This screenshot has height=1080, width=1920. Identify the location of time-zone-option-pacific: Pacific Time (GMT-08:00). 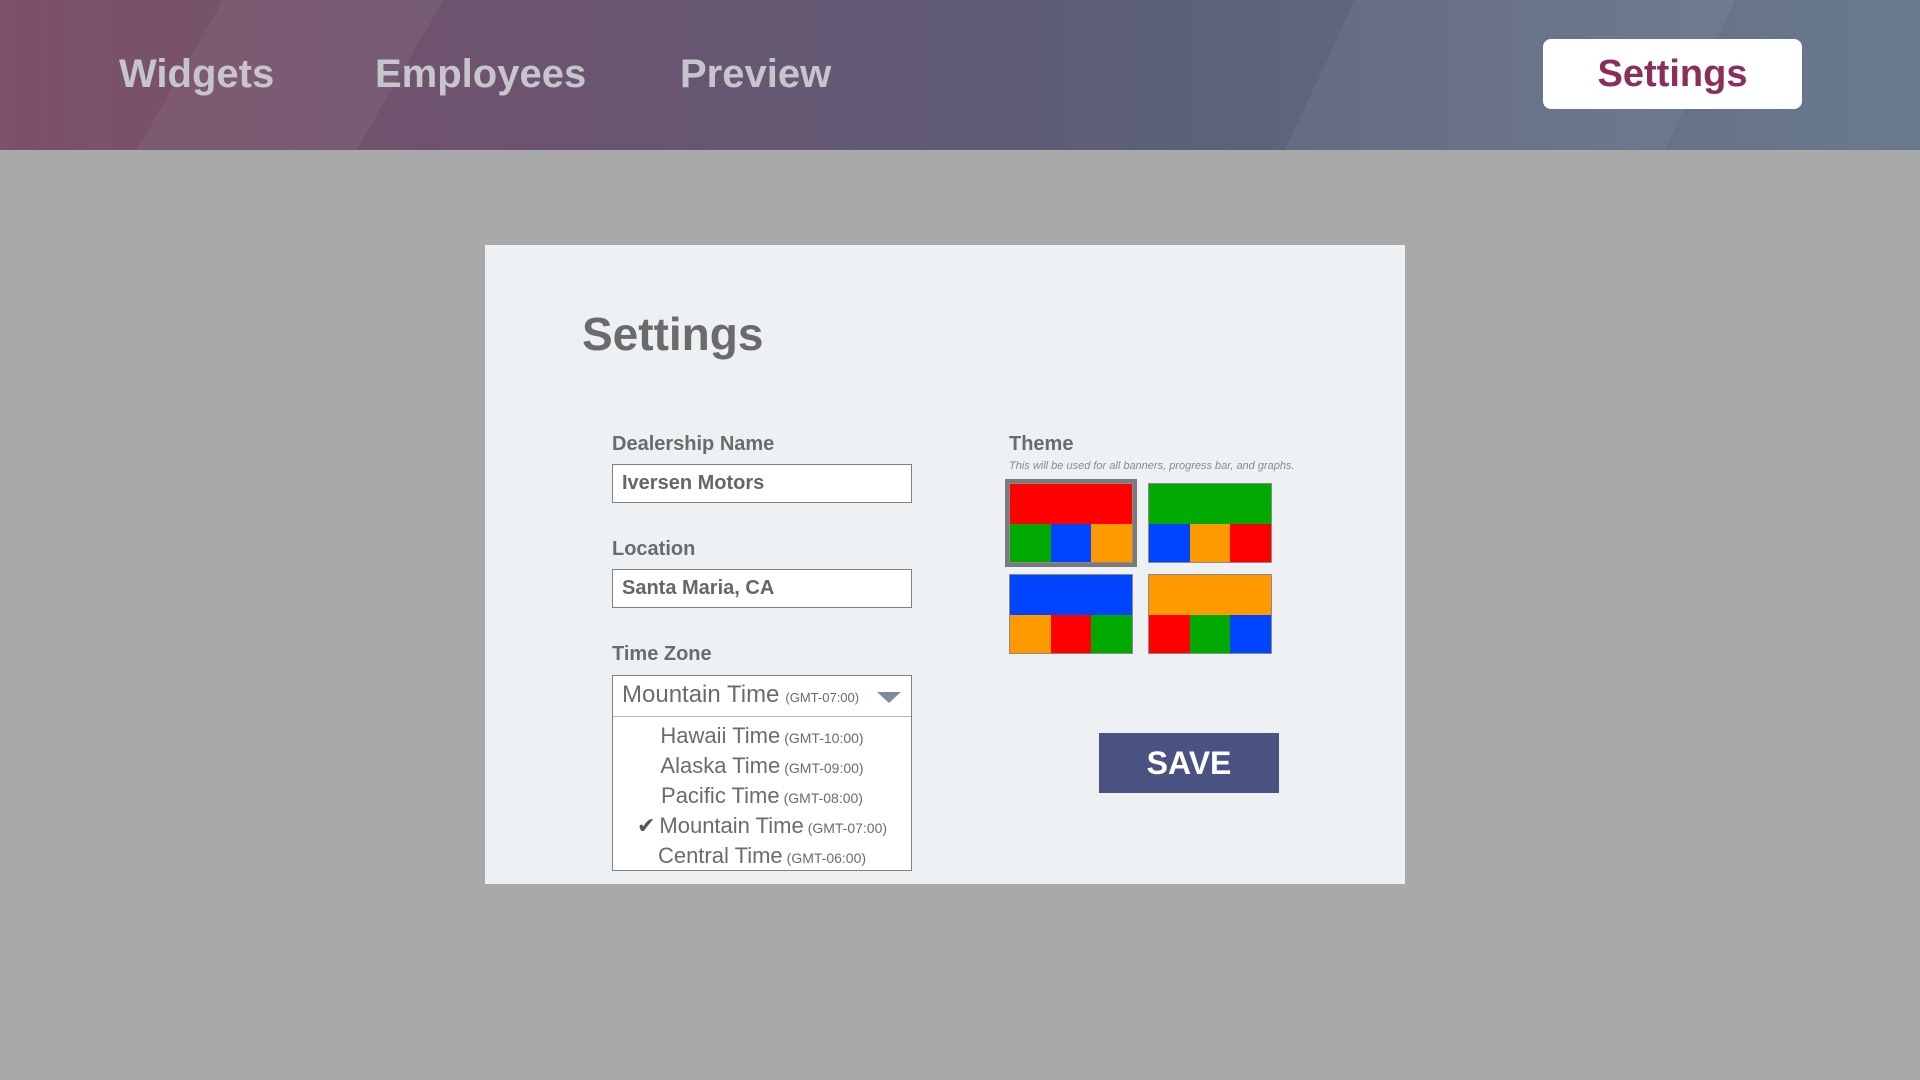
(762, 796).